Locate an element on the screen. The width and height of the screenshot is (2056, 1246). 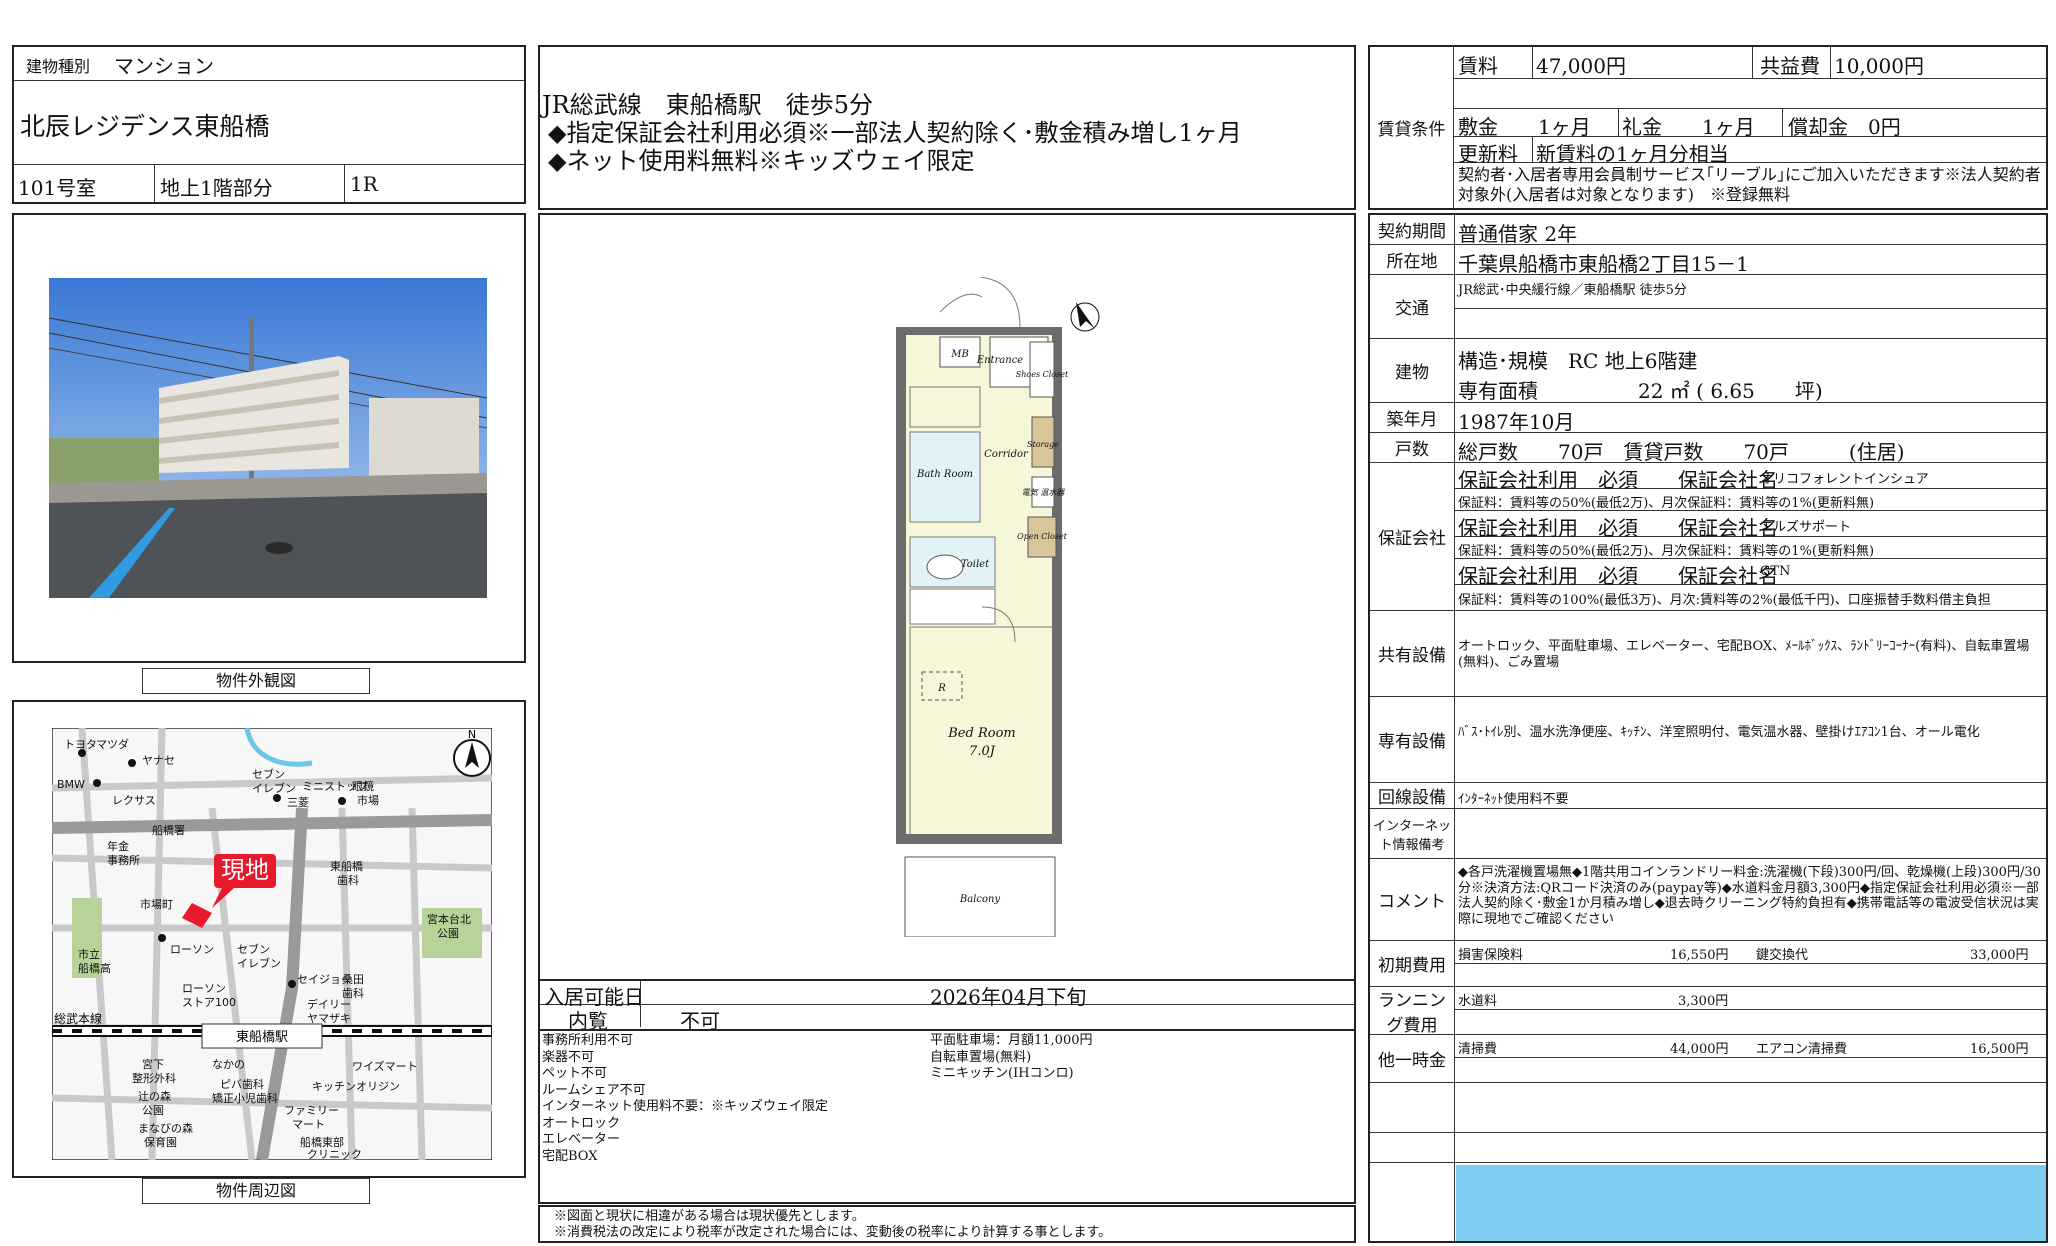
svg-text: キッチンオリジン is located at coordinates (356, 1086).